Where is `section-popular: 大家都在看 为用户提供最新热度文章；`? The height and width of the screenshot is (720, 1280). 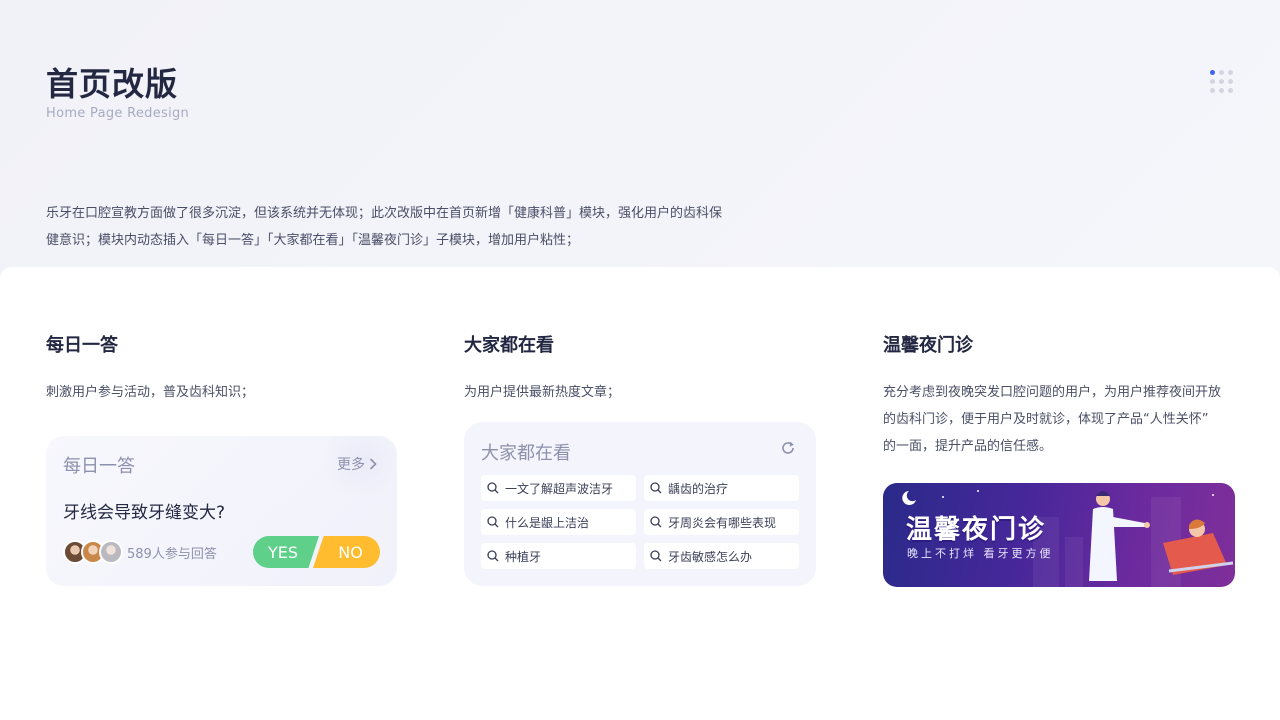 section-popular: 大家都在看 为用户提供最新热度文章； is located at coordinates (542, 370).